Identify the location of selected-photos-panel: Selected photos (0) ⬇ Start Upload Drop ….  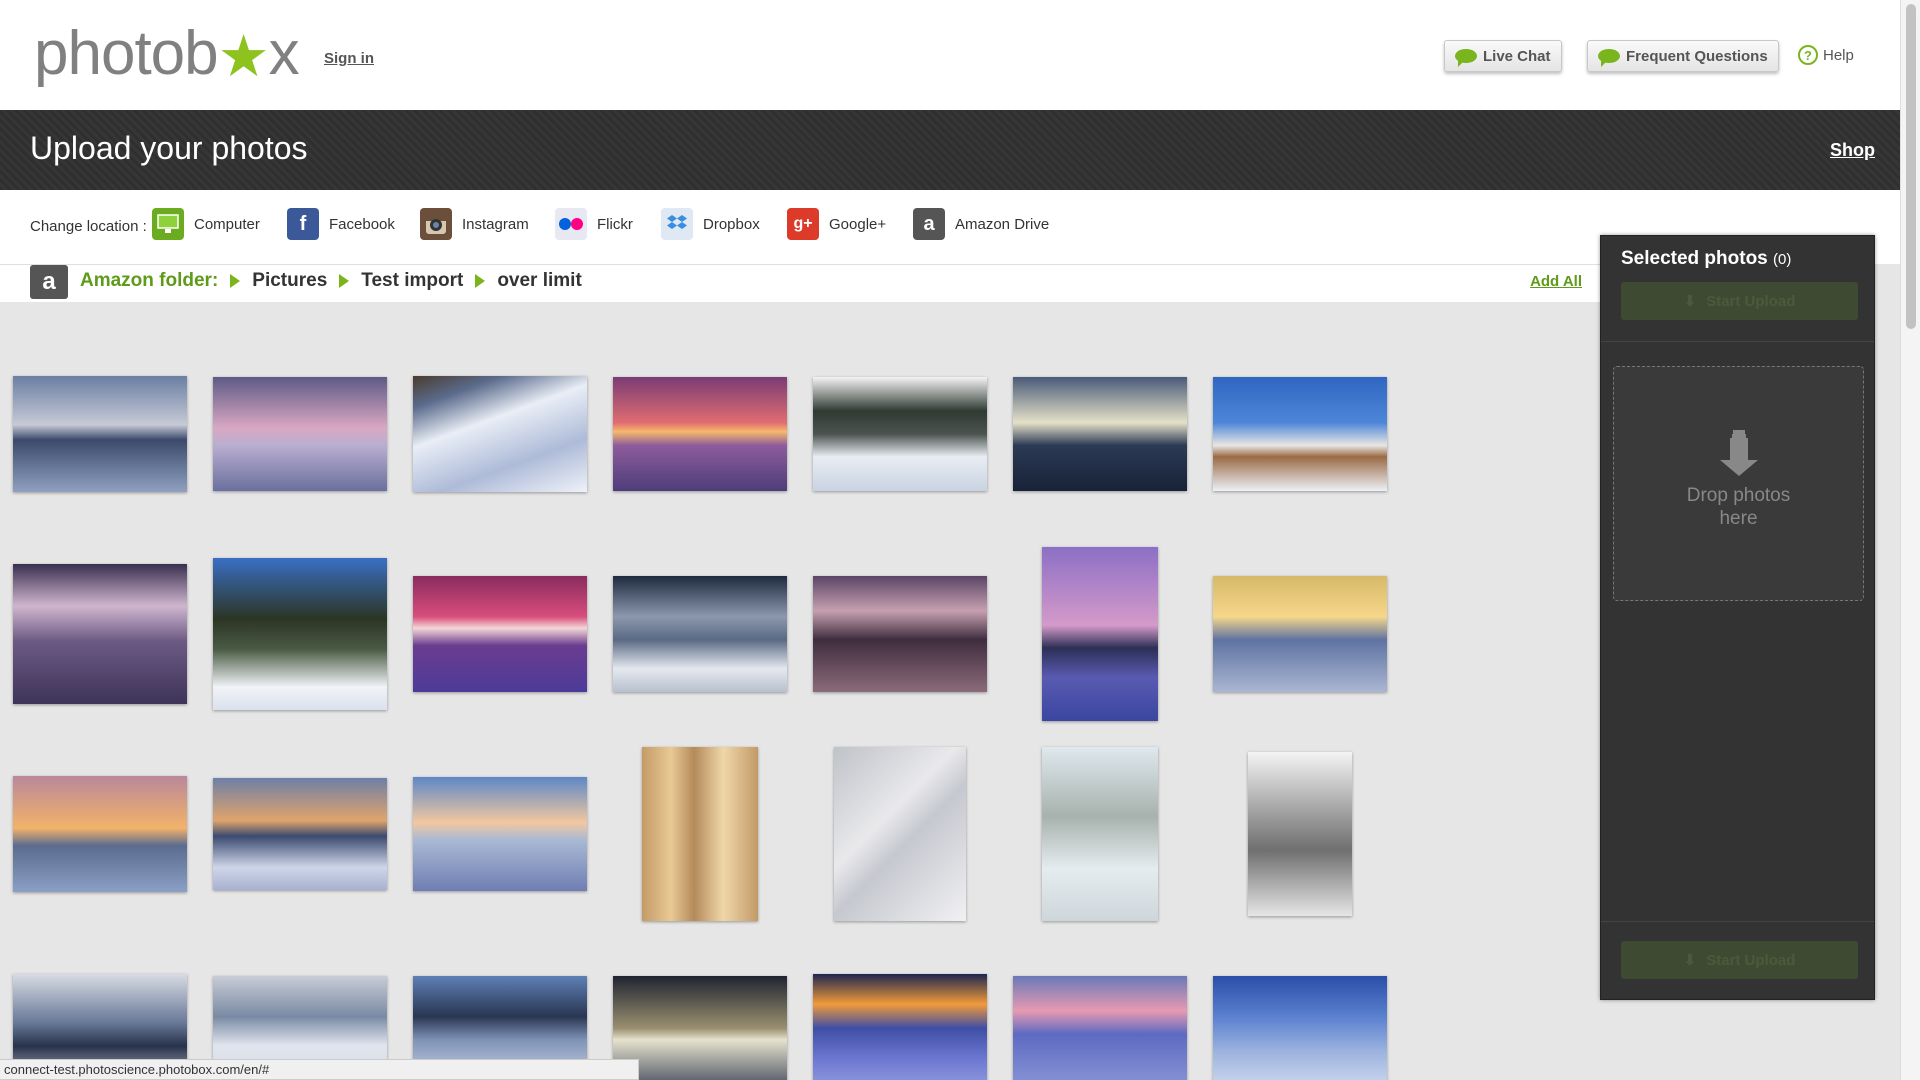
(1737, 617).